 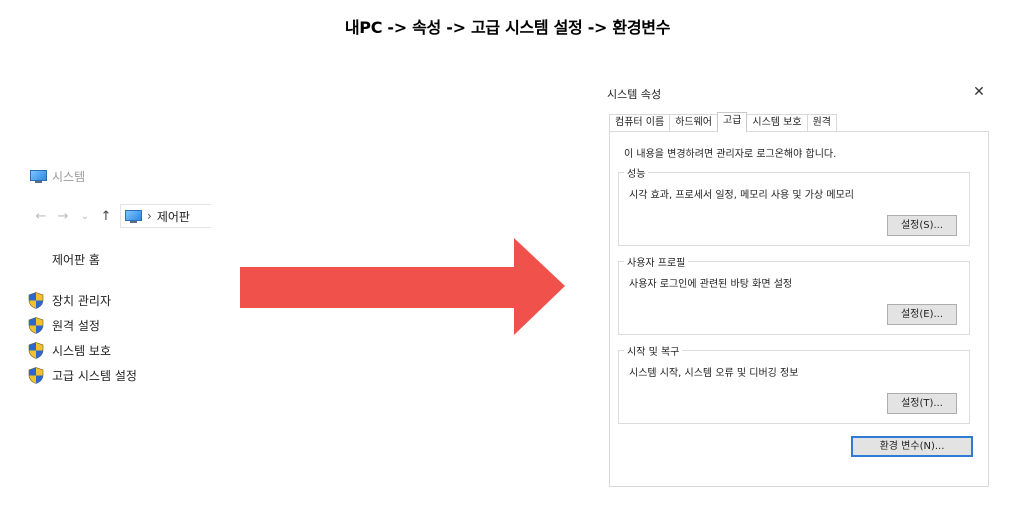 What do you see at coordinates (732, 122) in the screenshot?
I see `tab-advanced: 고급` at bounding box center [732, 122].